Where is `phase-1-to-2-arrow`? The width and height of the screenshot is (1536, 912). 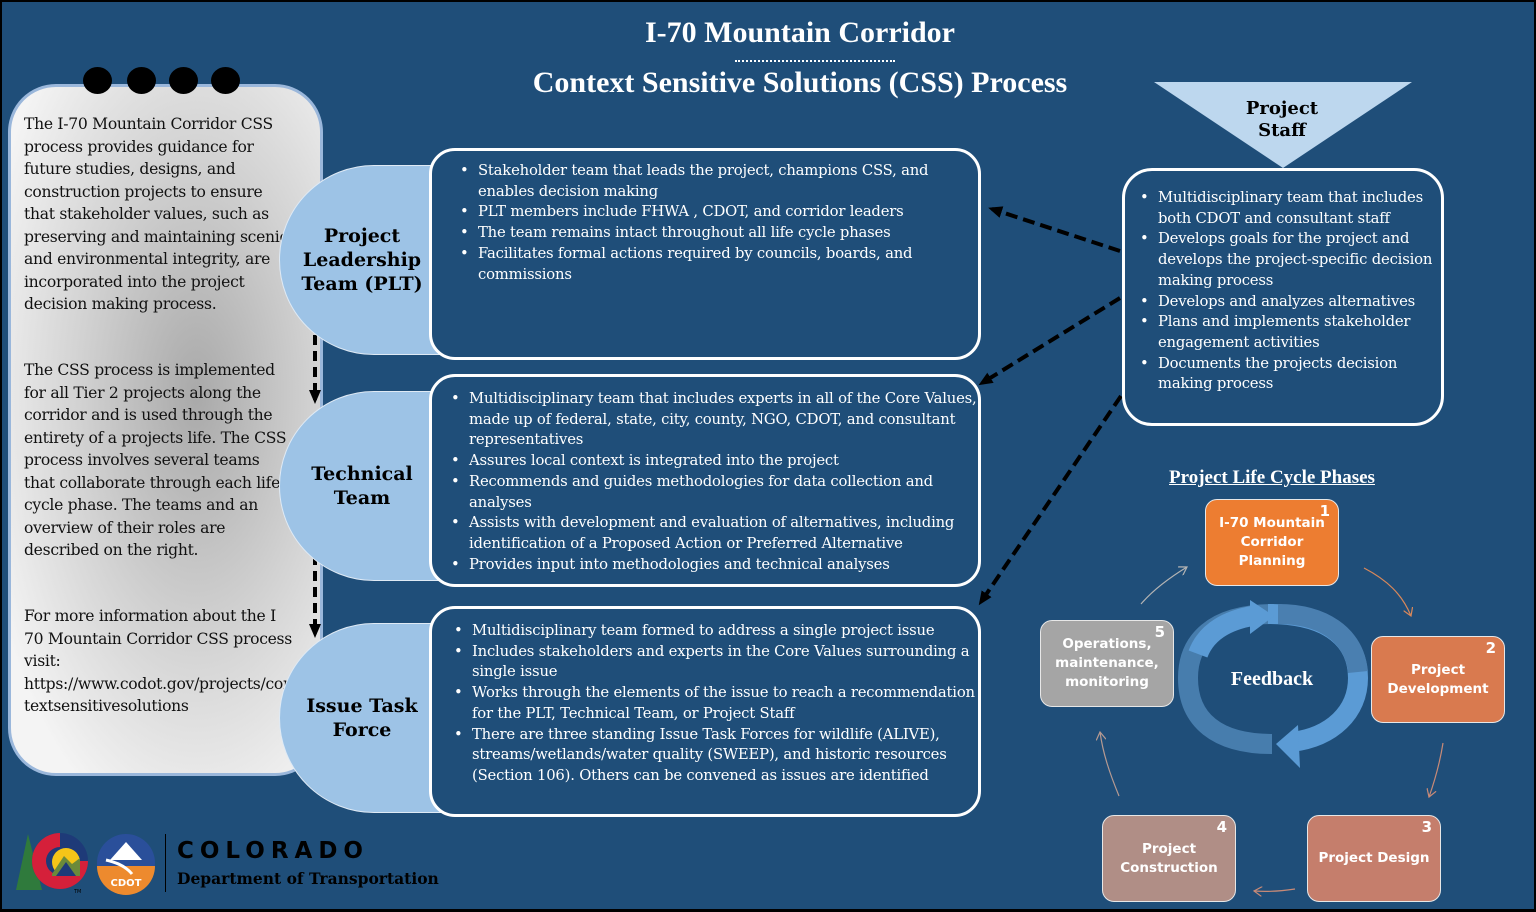 phase-1-to-2-arrow is located at coordinates (1387, 591).